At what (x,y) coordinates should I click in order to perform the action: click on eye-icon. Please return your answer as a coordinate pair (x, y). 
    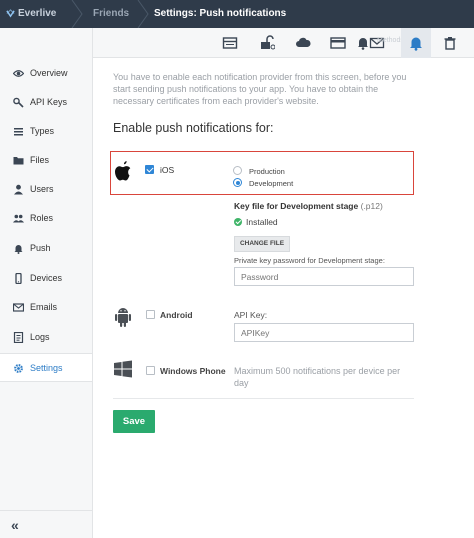
    Looking at the image, I should click on (18, 73).